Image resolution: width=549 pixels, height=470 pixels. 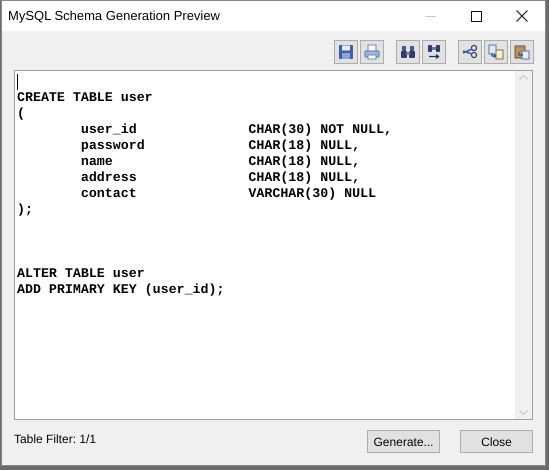 I want to click on replace-button, so click(x=434, y=52).